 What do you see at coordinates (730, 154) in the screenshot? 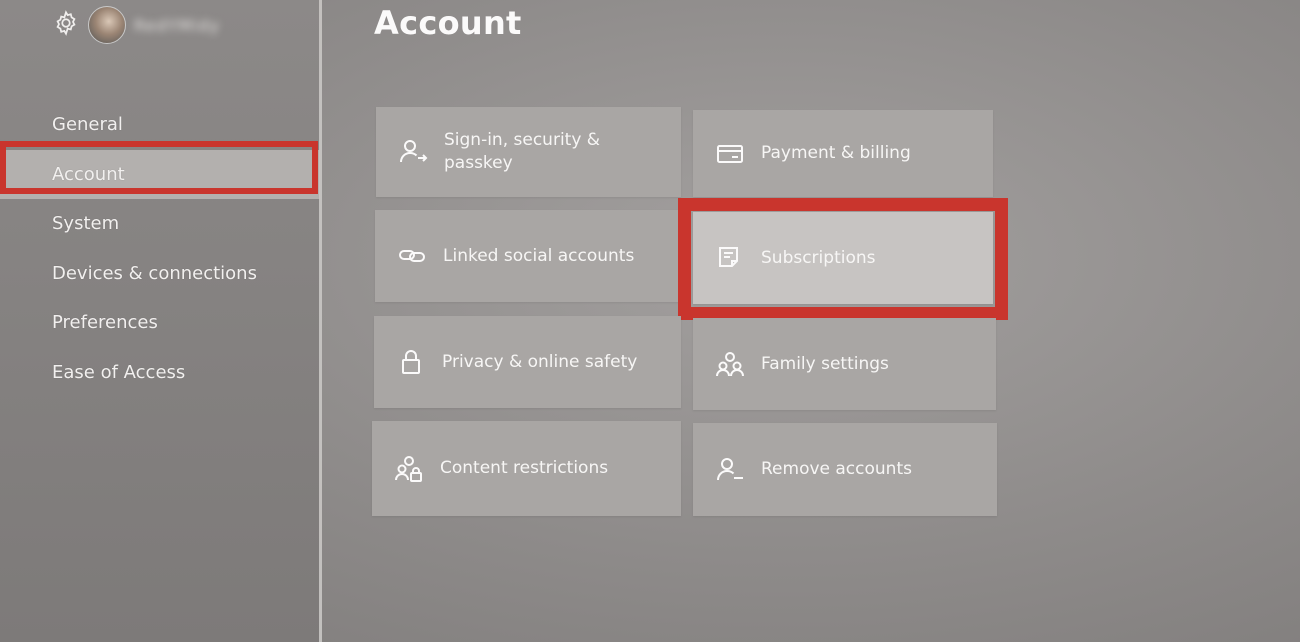
I see `credit-card-icon` at bounding box center [730, 154].